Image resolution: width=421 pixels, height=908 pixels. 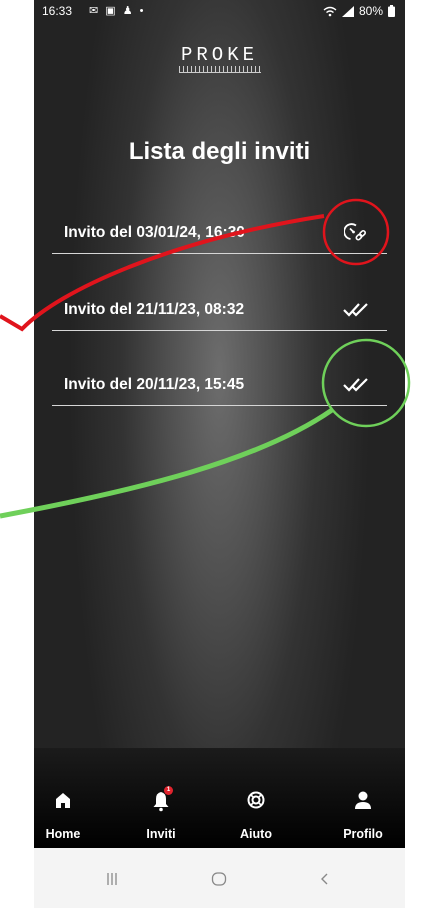 What do you see at coordinates (356, 233) in the screenshot?
I see `timer-link-icon` at bounding box center [356, 233].